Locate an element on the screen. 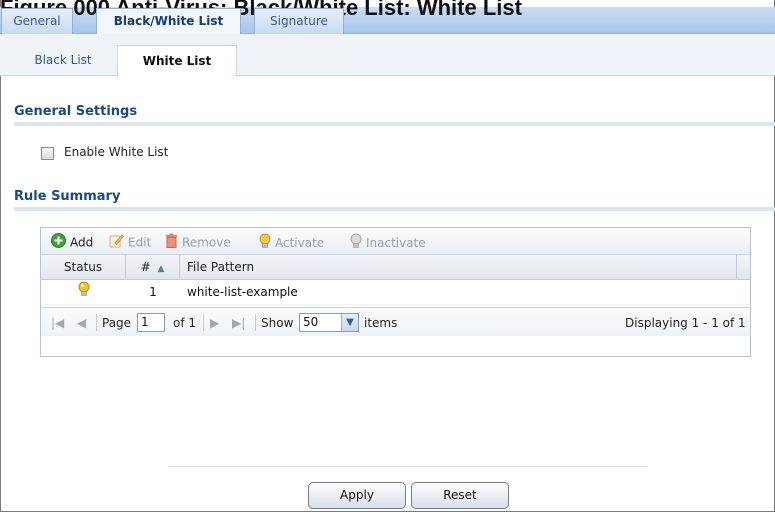 This screenshot has width=775, height=512. show-label: Show is located at coordinates (277, 323).